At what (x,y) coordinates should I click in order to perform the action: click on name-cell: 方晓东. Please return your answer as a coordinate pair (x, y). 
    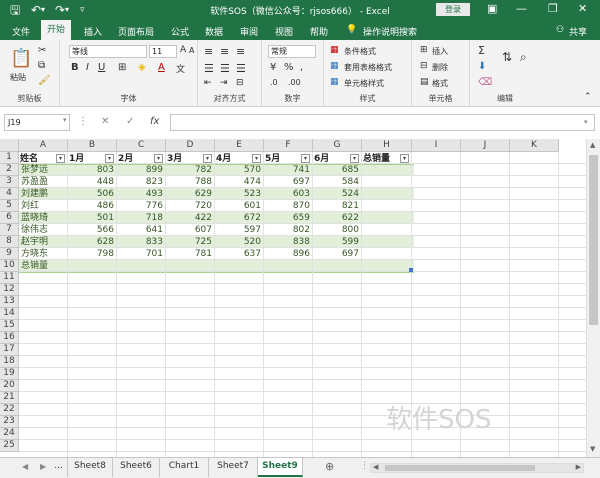
    Looking at the image, I should click on (43, 254).